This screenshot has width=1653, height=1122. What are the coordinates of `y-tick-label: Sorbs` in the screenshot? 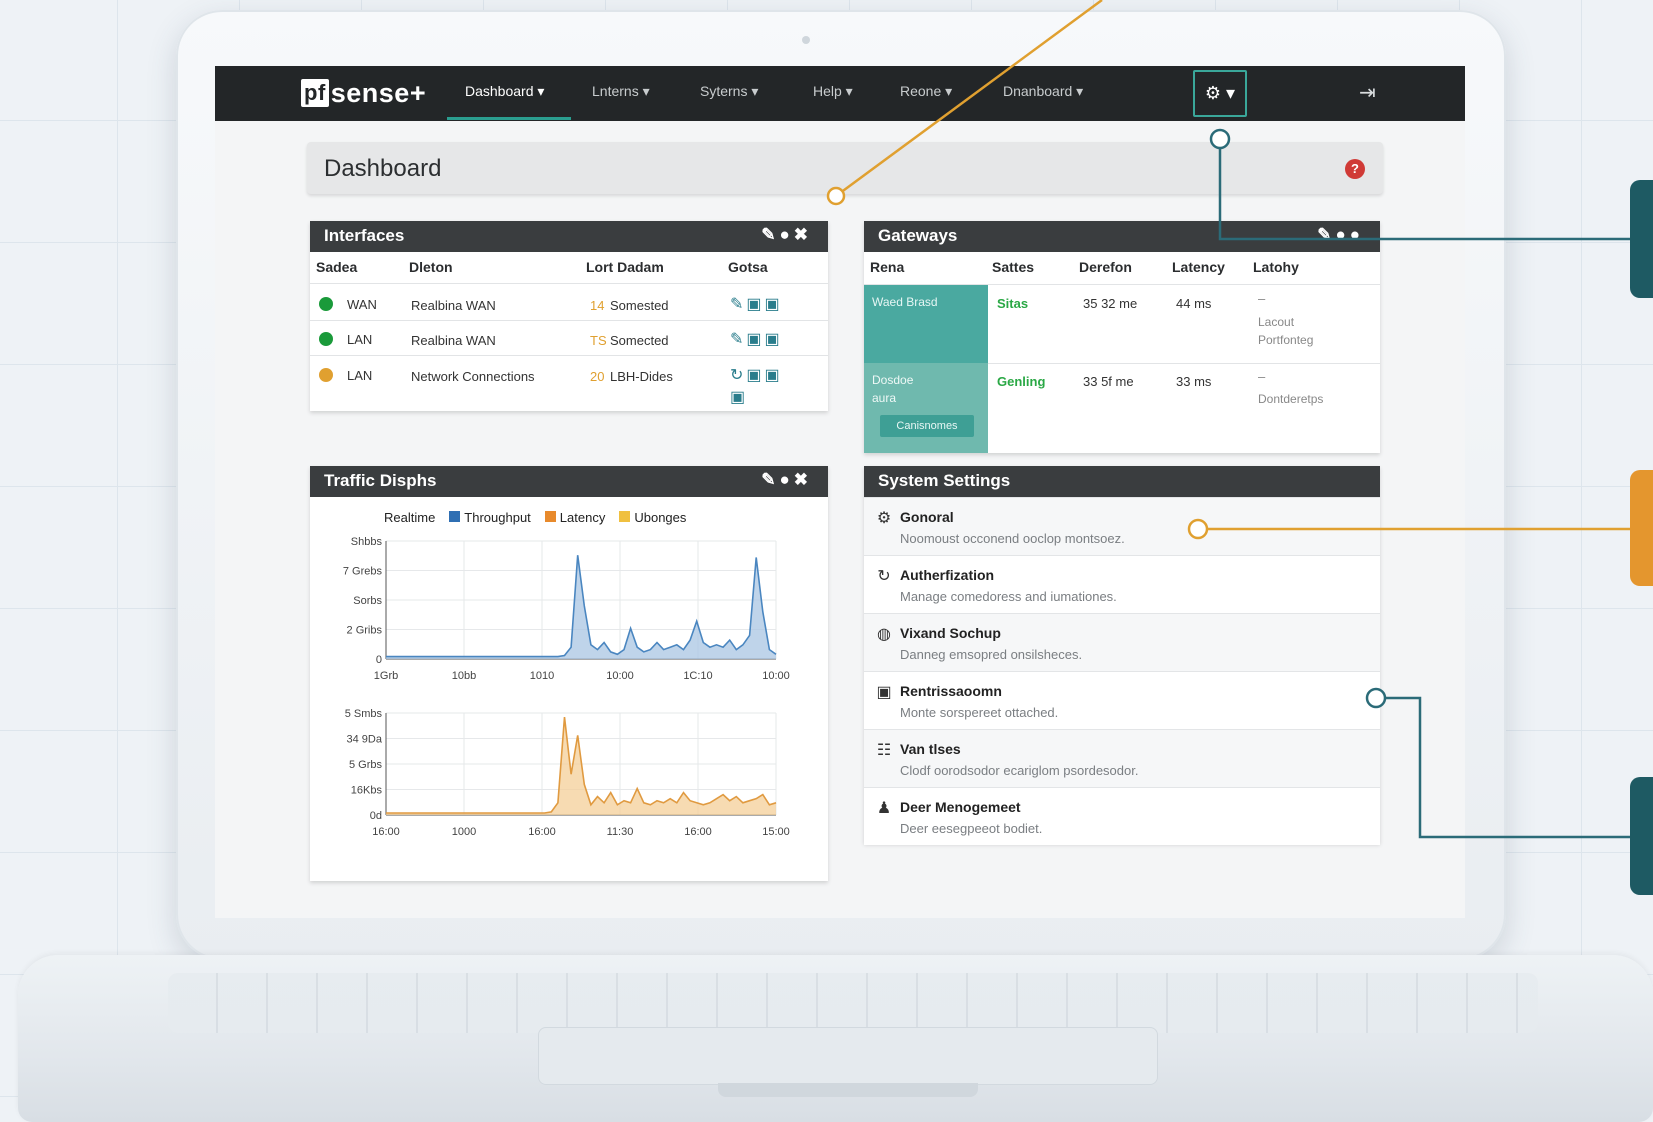 It's located at (367, 601).